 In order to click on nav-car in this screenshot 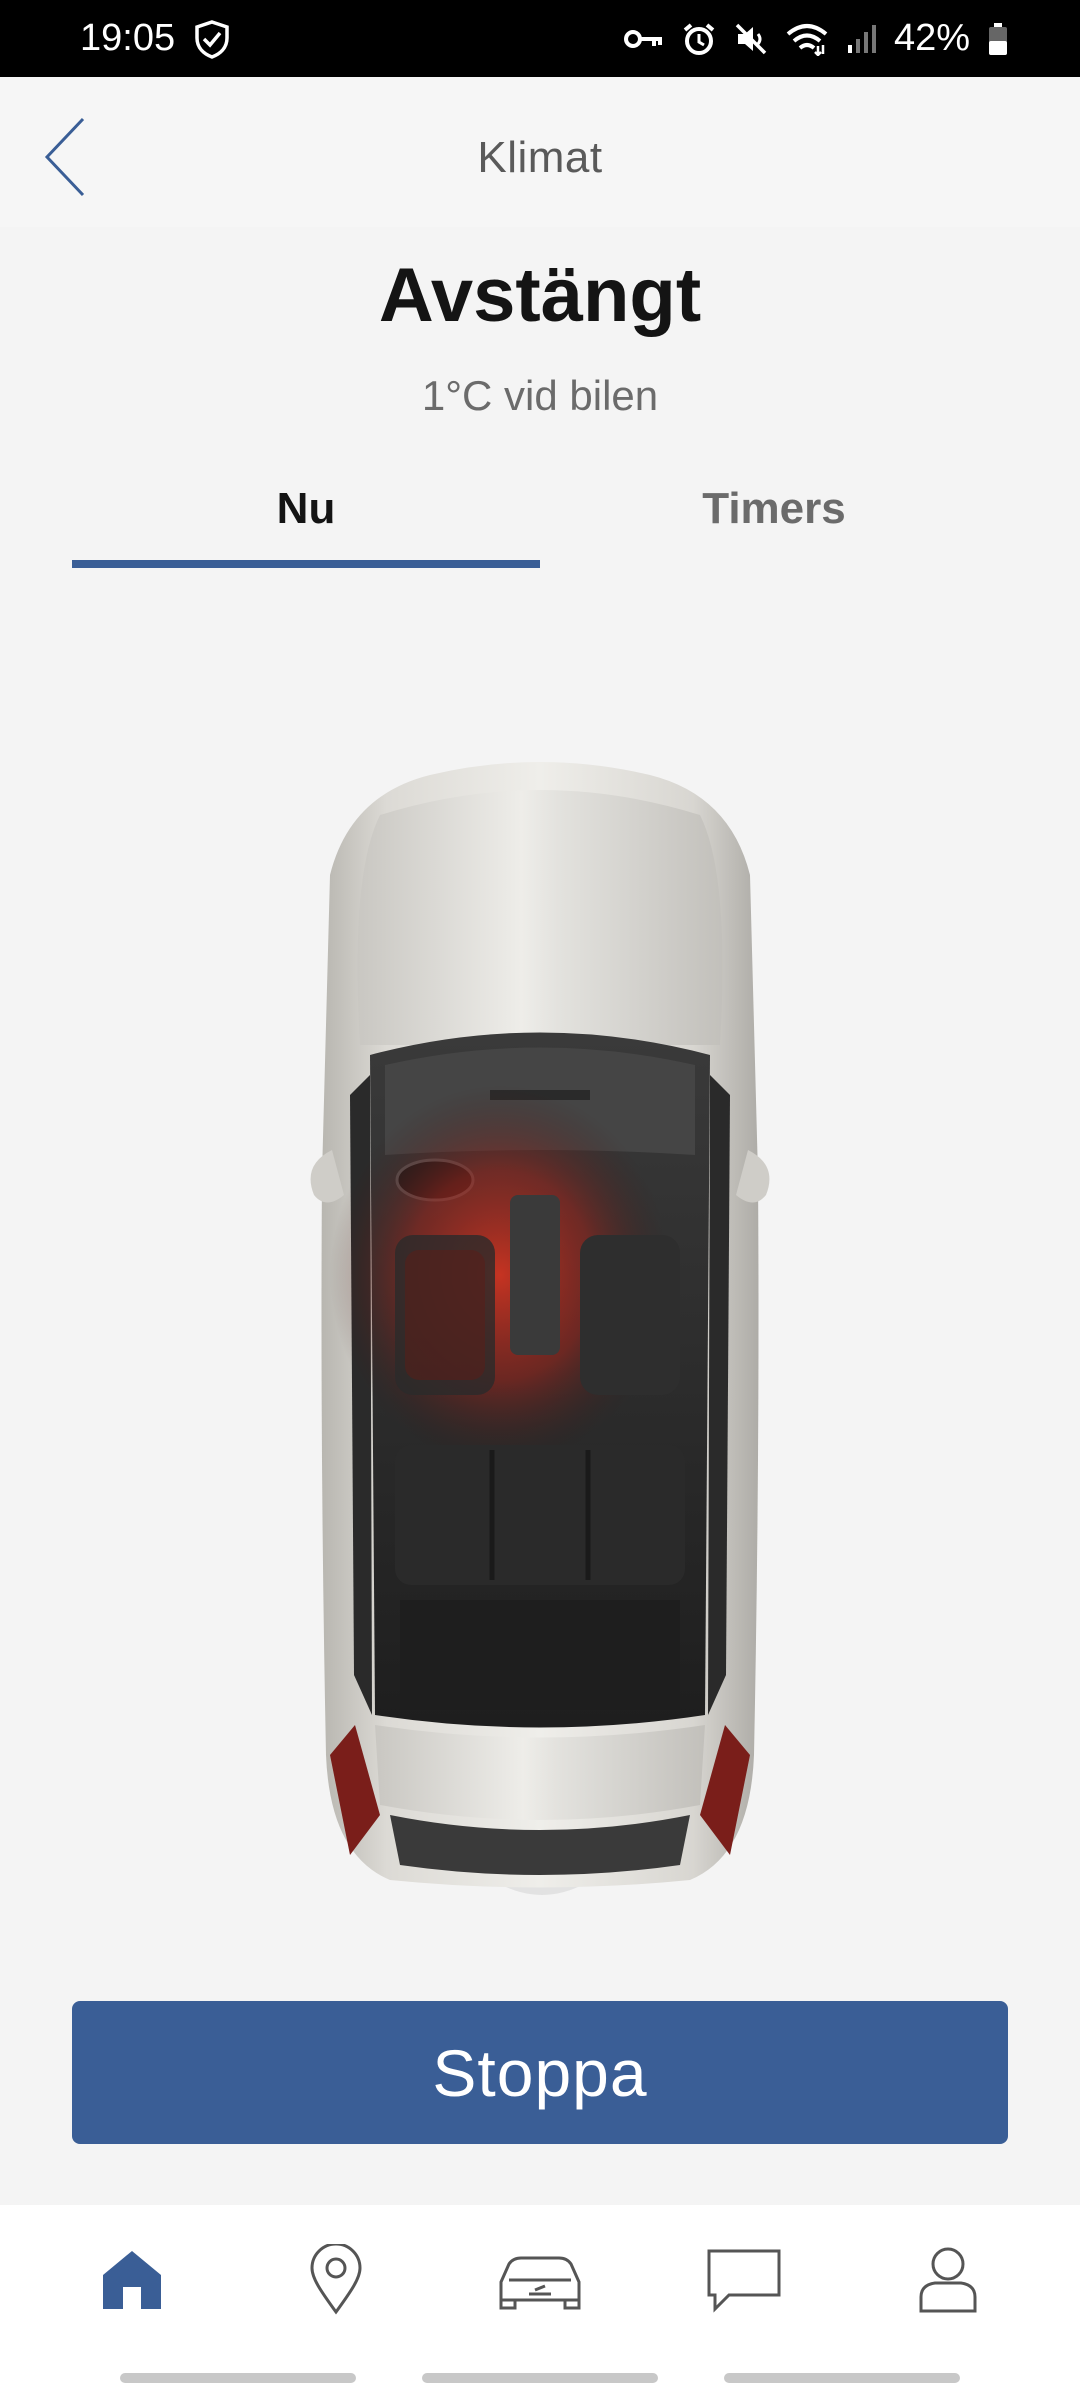, I will do `click(540, 2280)`.